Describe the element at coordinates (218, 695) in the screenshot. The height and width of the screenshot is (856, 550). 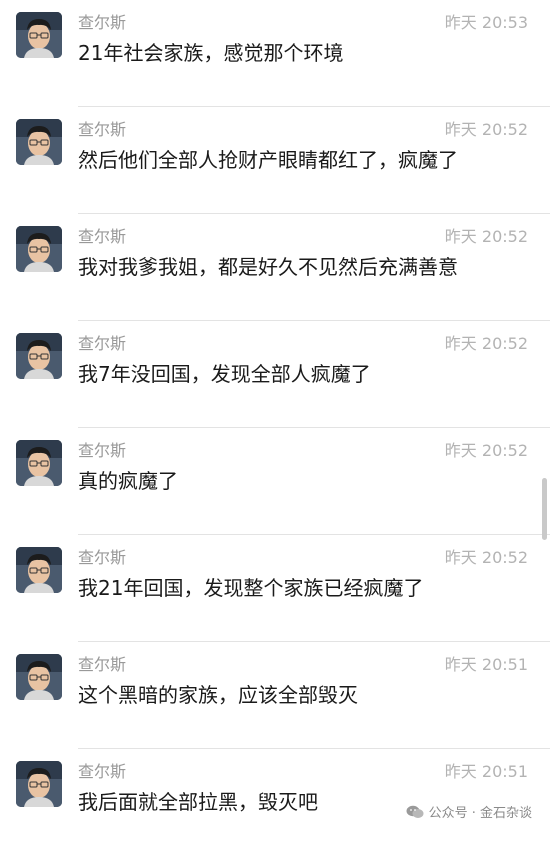
I see `message-text: 这个黑暗的家族，应该全部毁灭` at that location.